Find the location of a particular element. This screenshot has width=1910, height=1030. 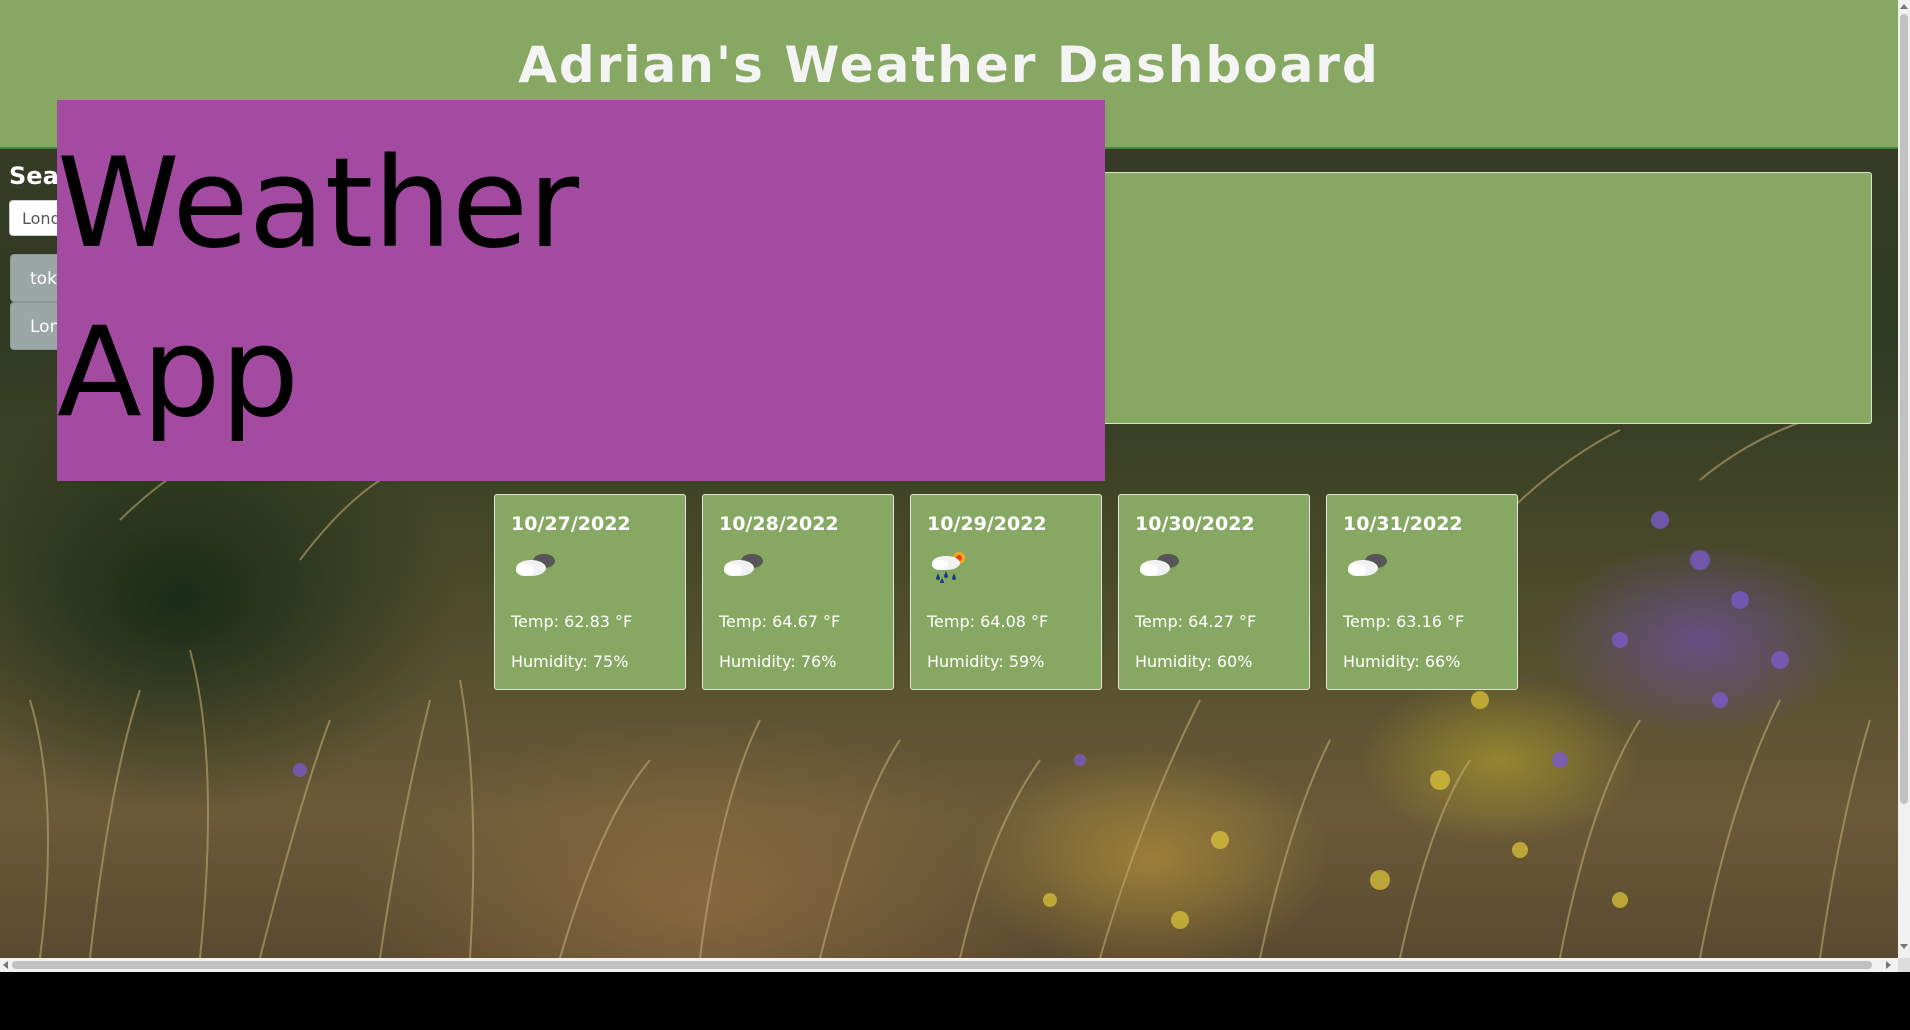

forecast-temp: Temp: 63.16 °F is located at coordinates (1404, 621).